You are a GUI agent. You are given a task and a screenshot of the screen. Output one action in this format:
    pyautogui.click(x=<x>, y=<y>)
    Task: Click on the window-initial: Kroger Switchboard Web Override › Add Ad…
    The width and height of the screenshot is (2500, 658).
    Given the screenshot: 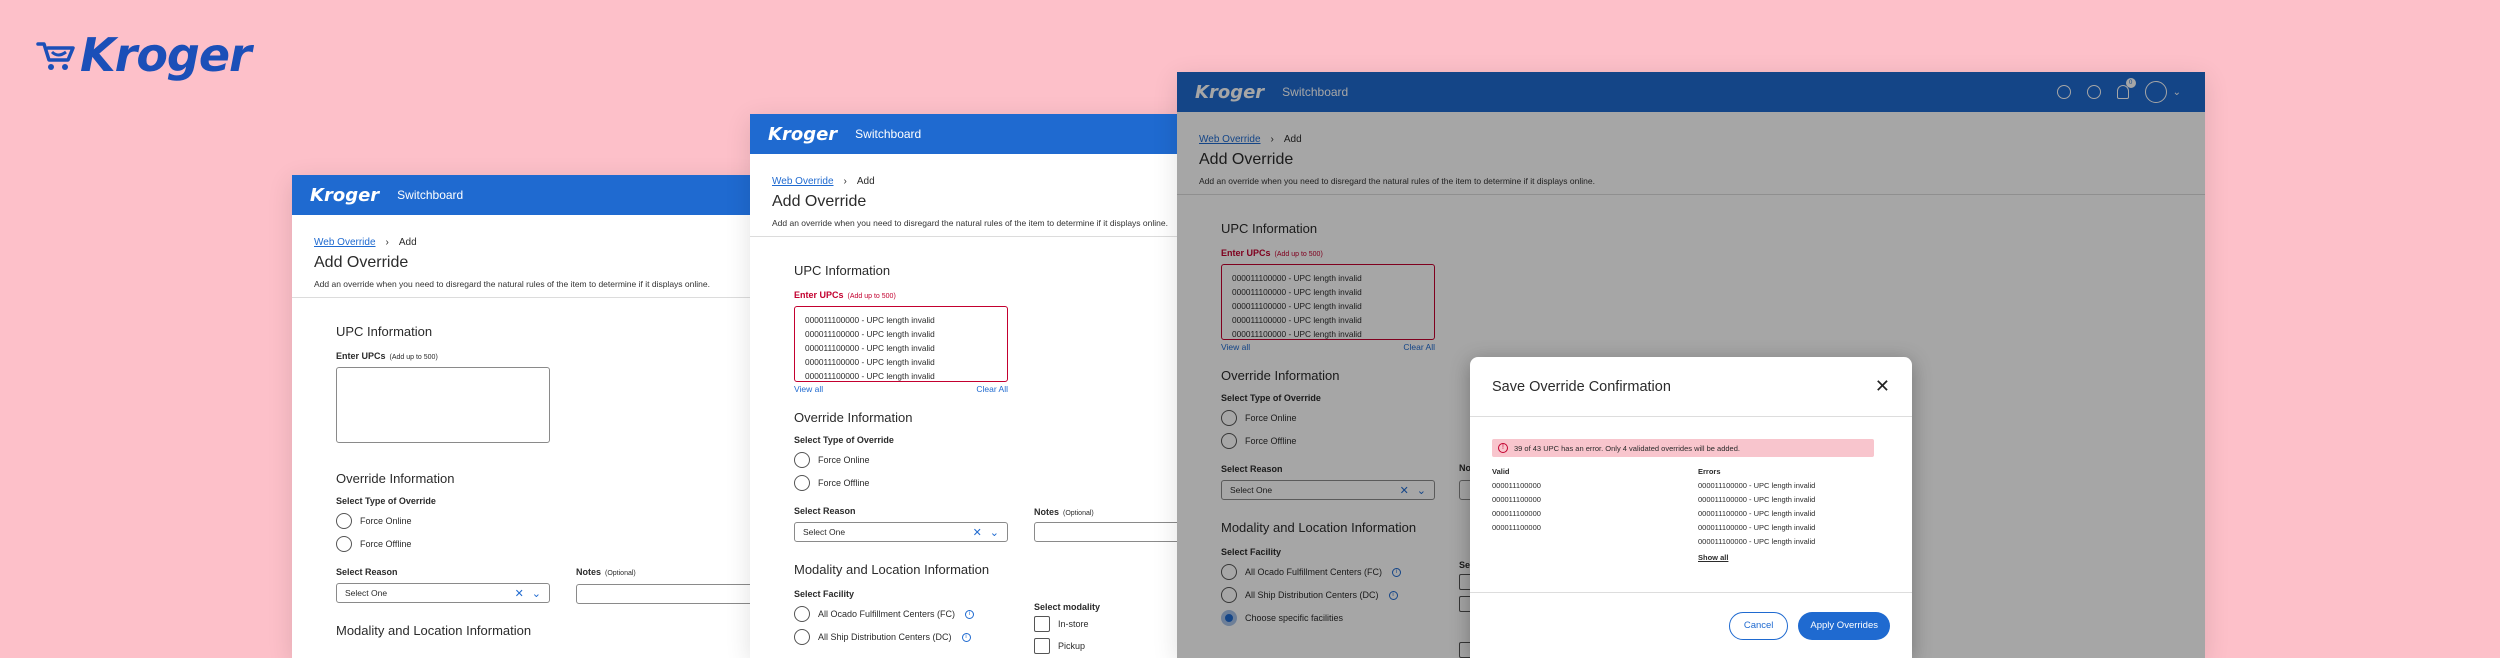 What is the action you would take?
    pyautogui.click(x=525, y=416)
    